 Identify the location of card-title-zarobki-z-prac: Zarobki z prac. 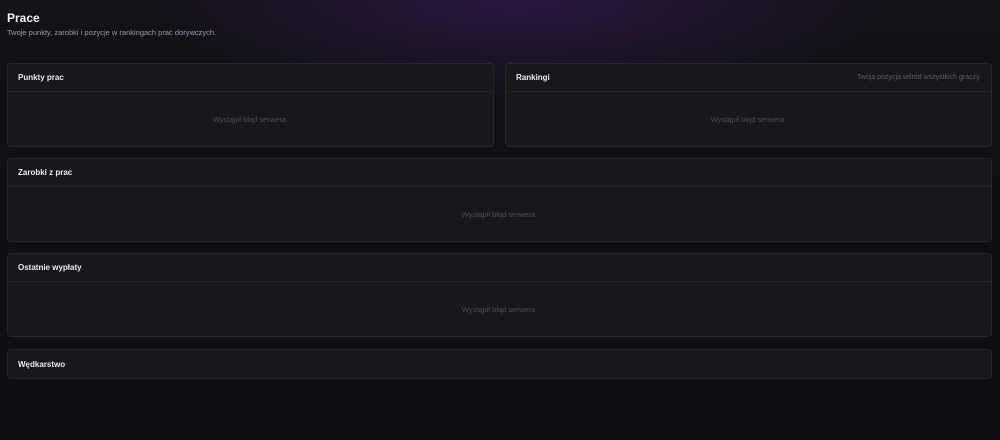
(45, 172).